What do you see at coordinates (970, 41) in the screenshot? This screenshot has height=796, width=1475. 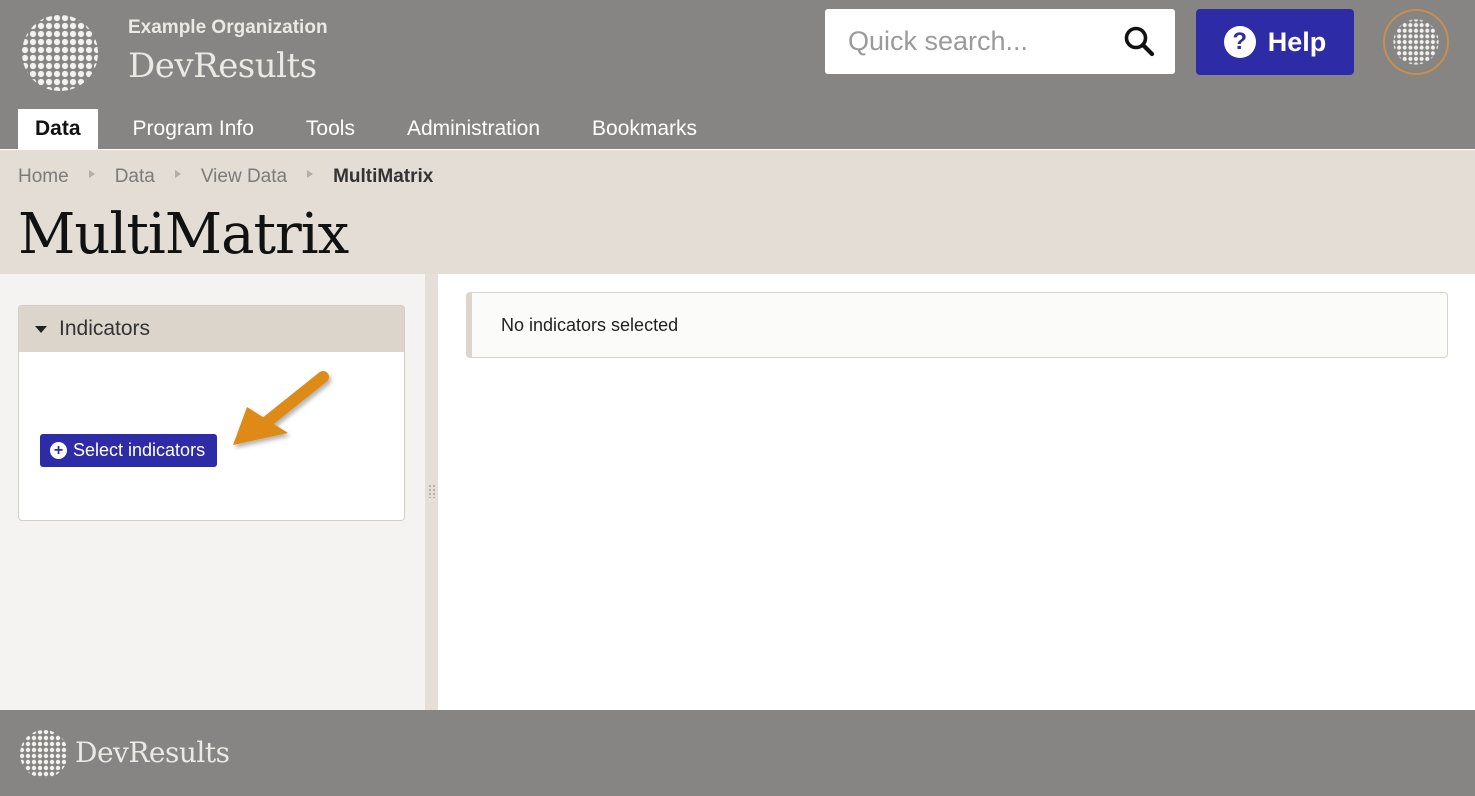 I see `search-input` at bounding box center [970, 41].